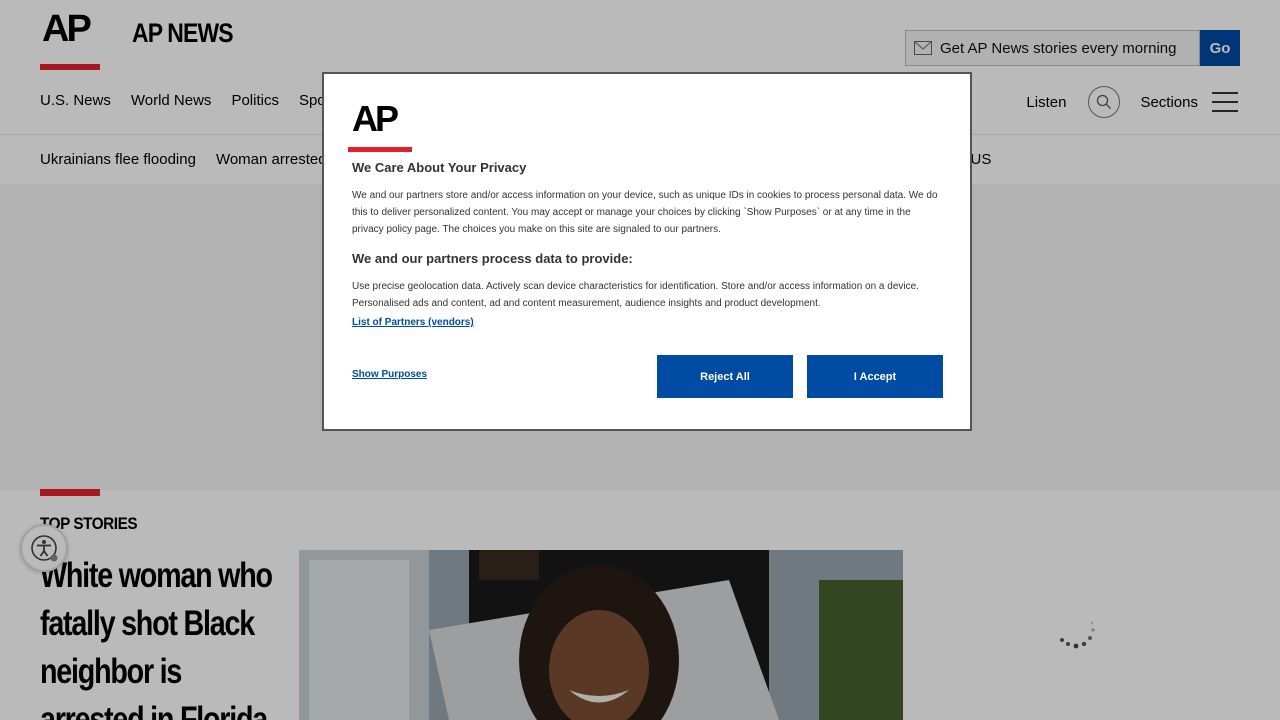  What do you see at coordinates (389, 374) in the screenshot?
I see `show-purposes-link: Show Purposes` at bounding box center [389, 374].